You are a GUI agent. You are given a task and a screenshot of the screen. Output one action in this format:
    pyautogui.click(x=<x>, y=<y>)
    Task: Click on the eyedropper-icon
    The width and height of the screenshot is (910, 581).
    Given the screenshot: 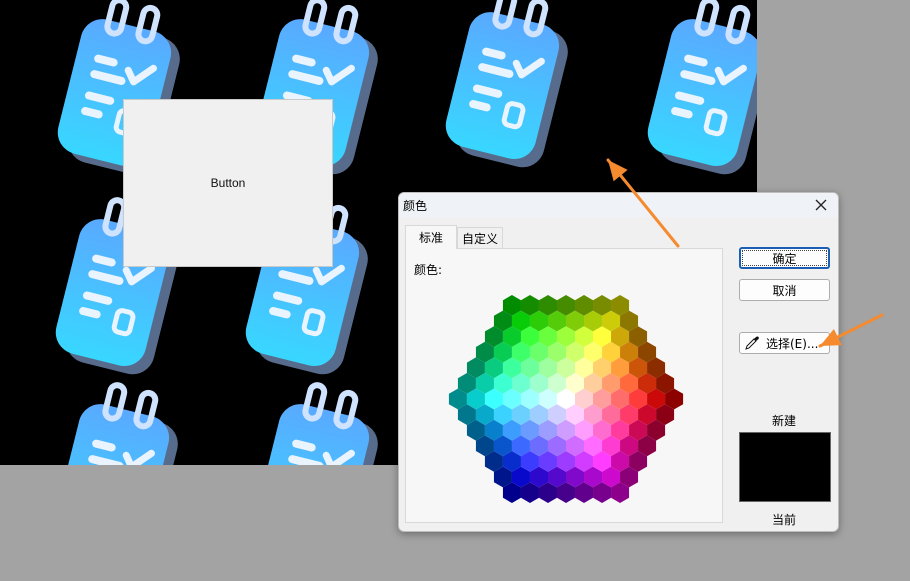 What is the action you would take?
    pyautogui.click(x=752, y=343)
    